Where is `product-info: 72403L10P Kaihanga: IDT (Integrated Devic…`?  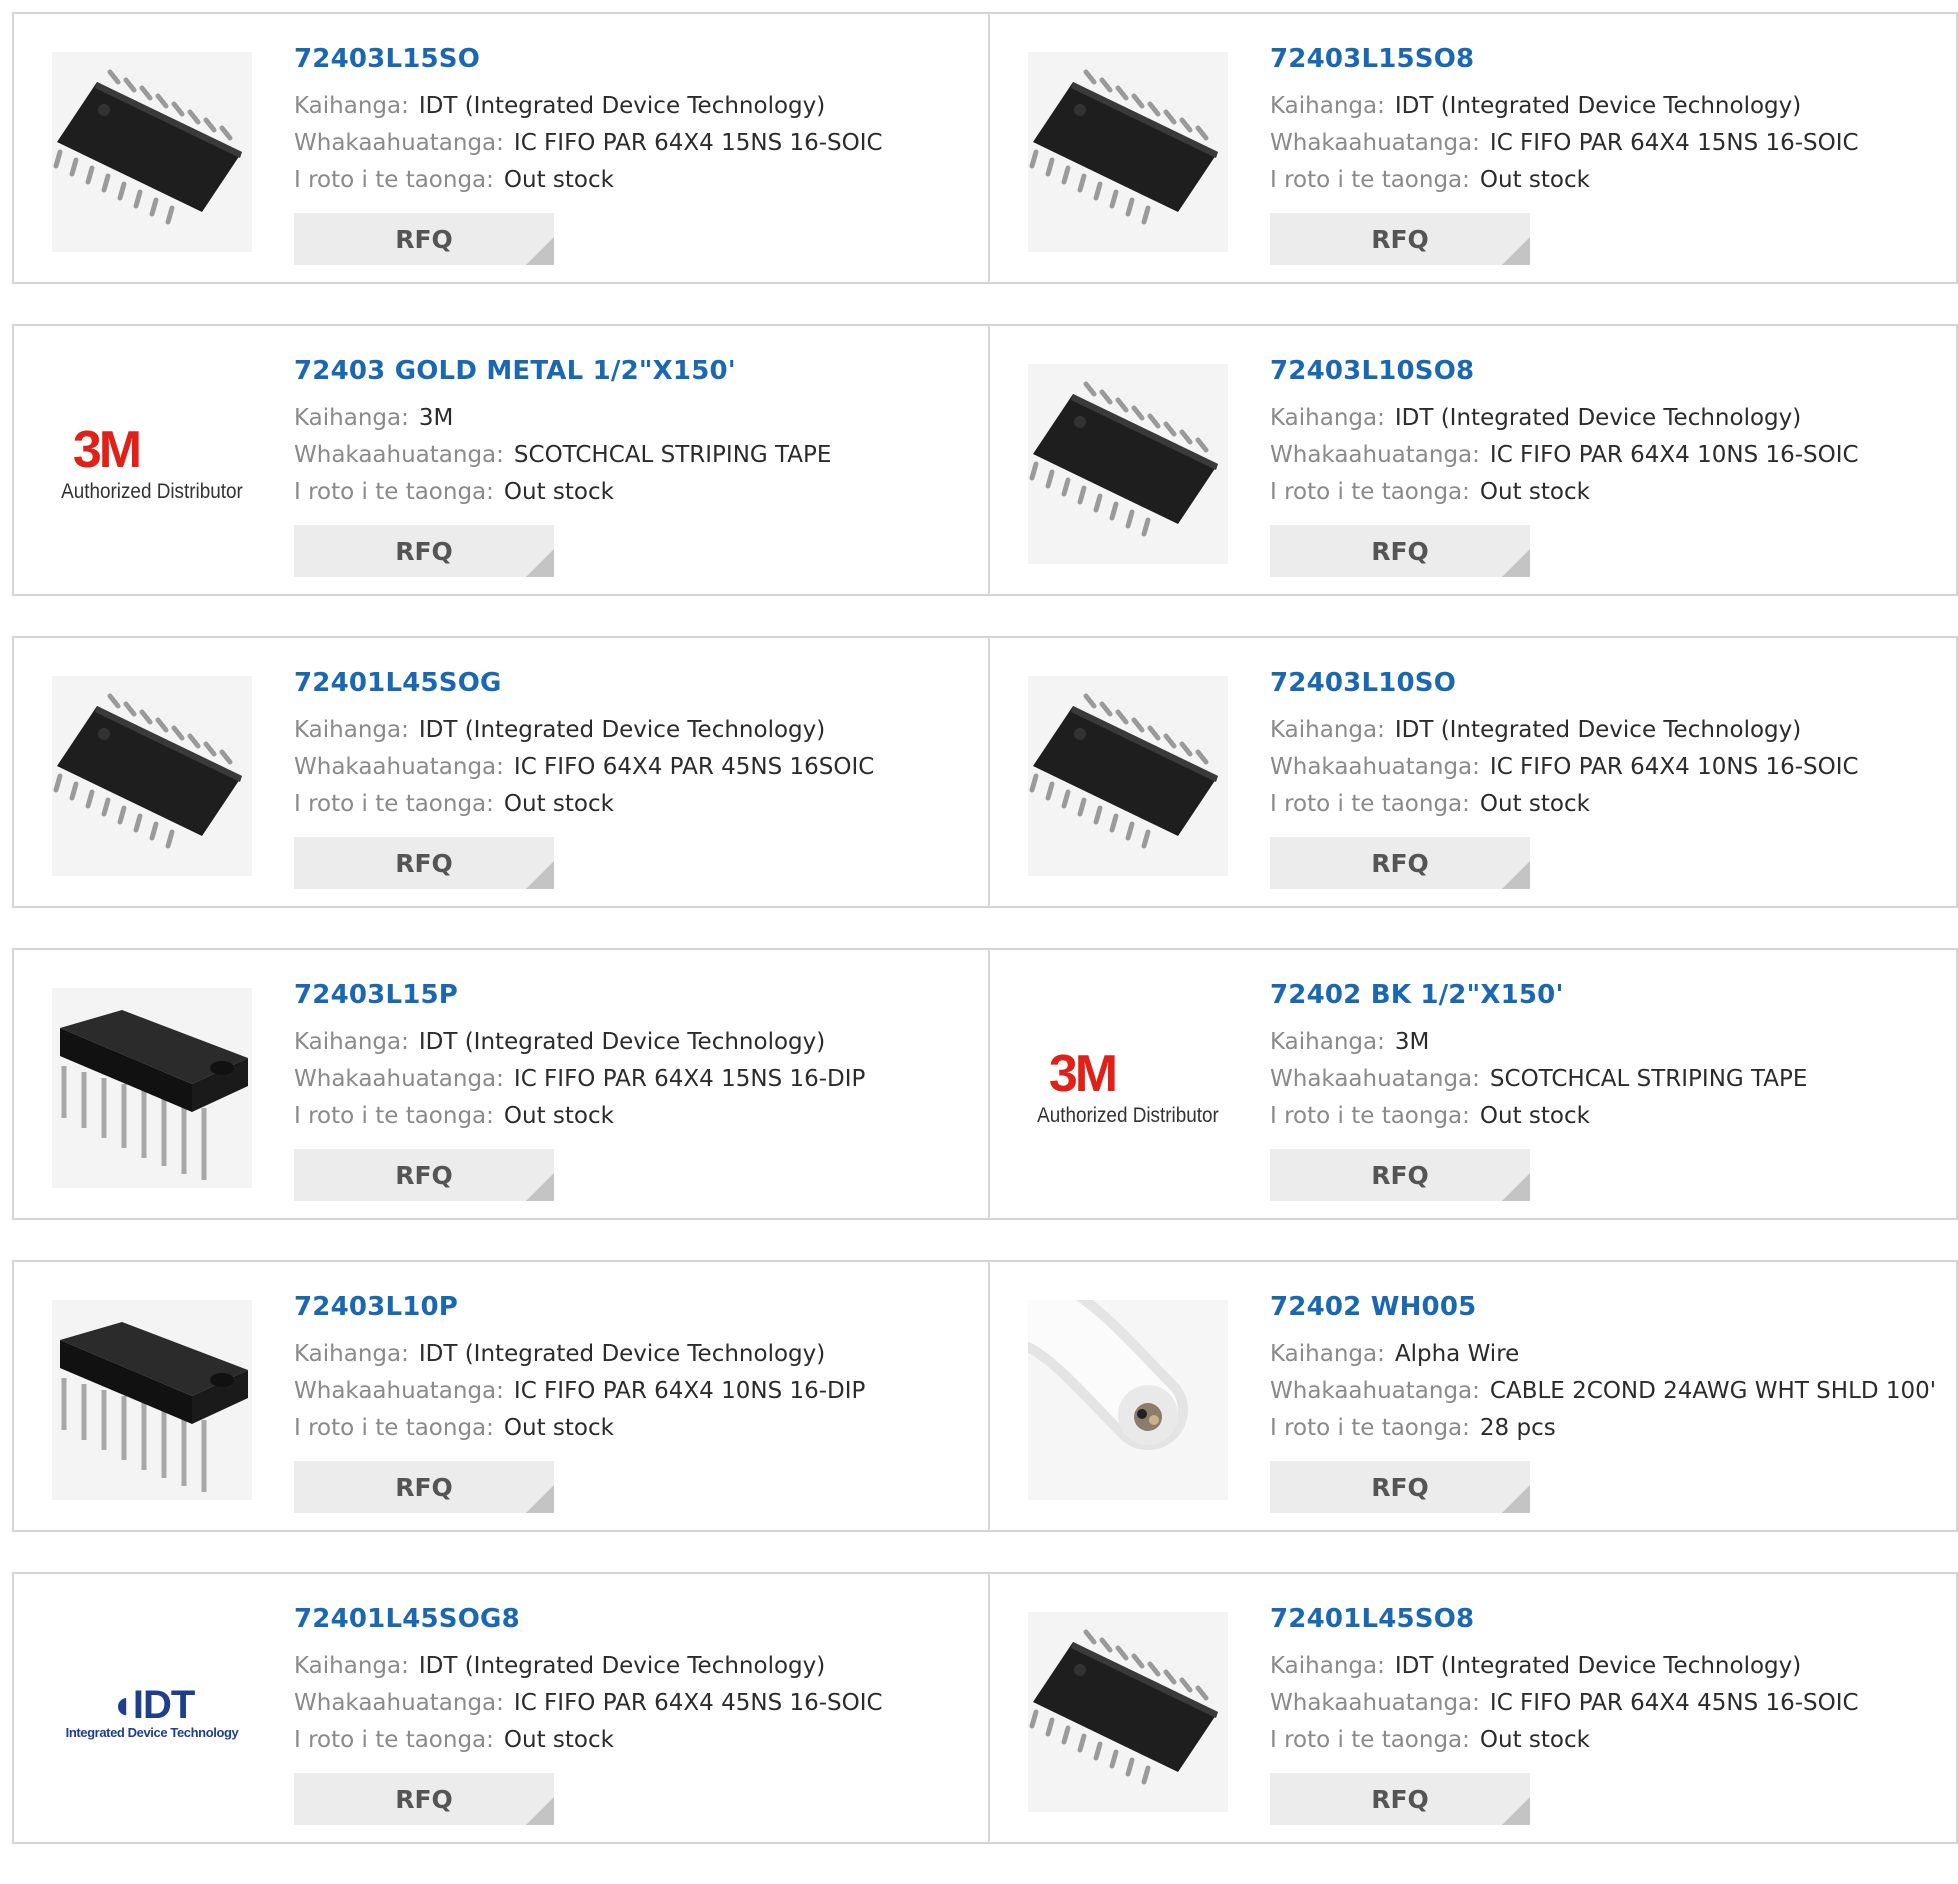 product-info: 72403L10P Kaihanga: IDT (Integrated Devic… is located at coordinates (579, 1402).